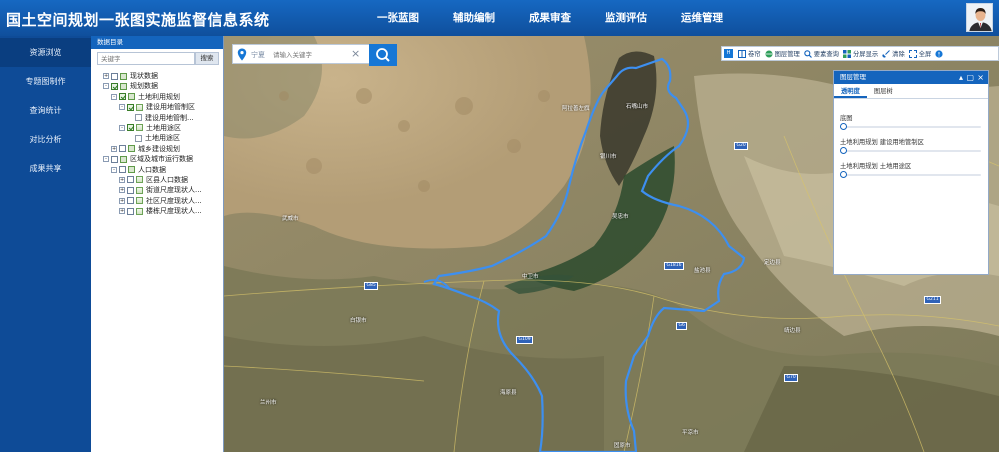 This screenshot has width=999, height=452. Describe the element at coordinates (146, 58) in the screenshot. I see `catalog-search-input` at that location.